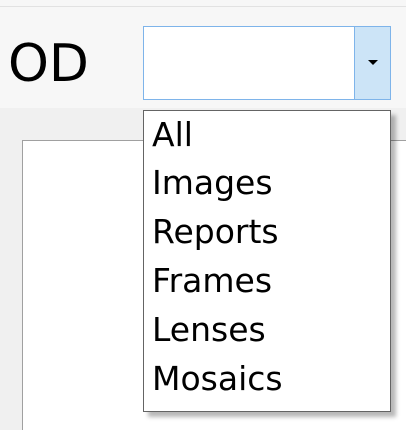  I want to click on dropdown-button, so click(372, 63).